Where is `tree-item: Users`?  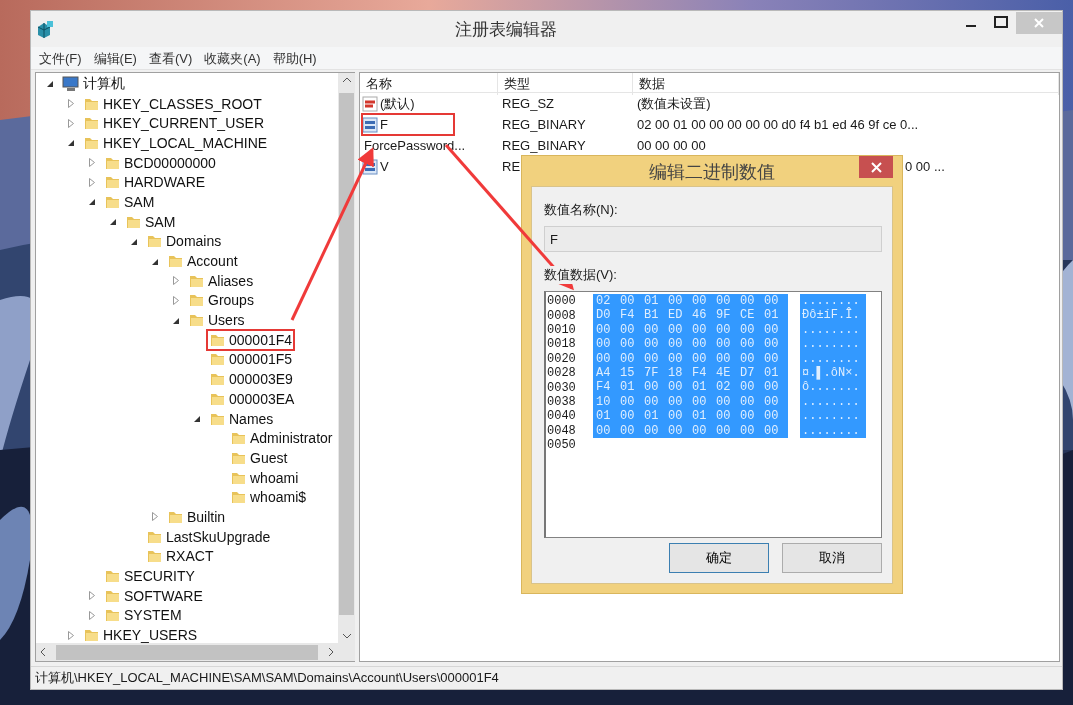 tree-item: Users is located at coordinates (226, 320).